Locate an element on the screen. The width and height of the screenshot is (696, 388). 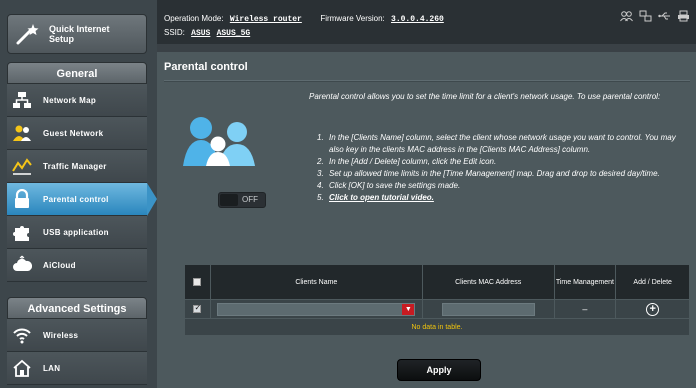
sidebar-item-aicloud: AiCloud is located at coordinates (77, 265).